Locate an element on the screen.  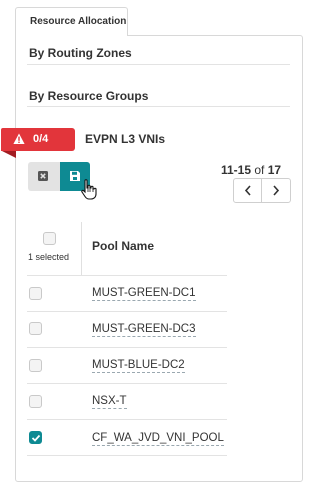
pagination-of-label: of is located at coordinates (259, 170).